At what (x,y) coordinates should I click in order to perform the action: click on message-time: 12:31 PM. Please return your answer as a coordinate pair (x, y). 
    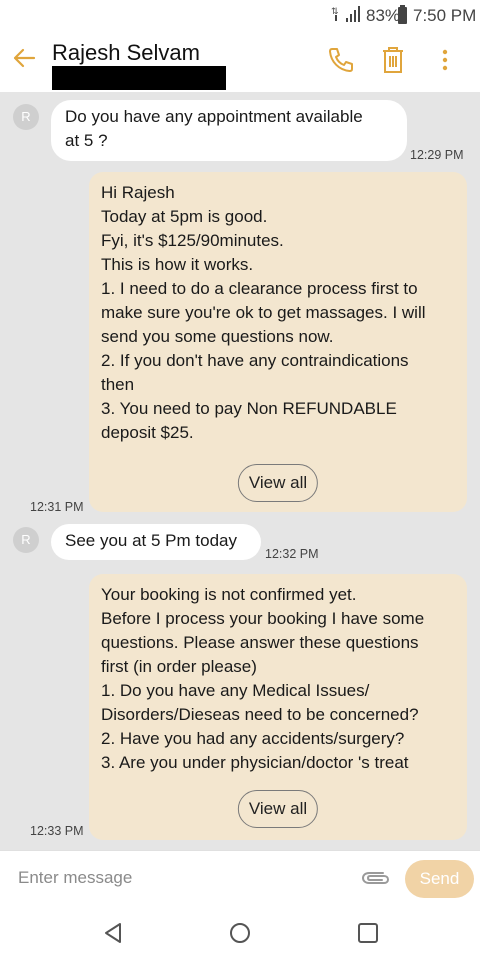
    Looking at the image, I should click on (57, 507).